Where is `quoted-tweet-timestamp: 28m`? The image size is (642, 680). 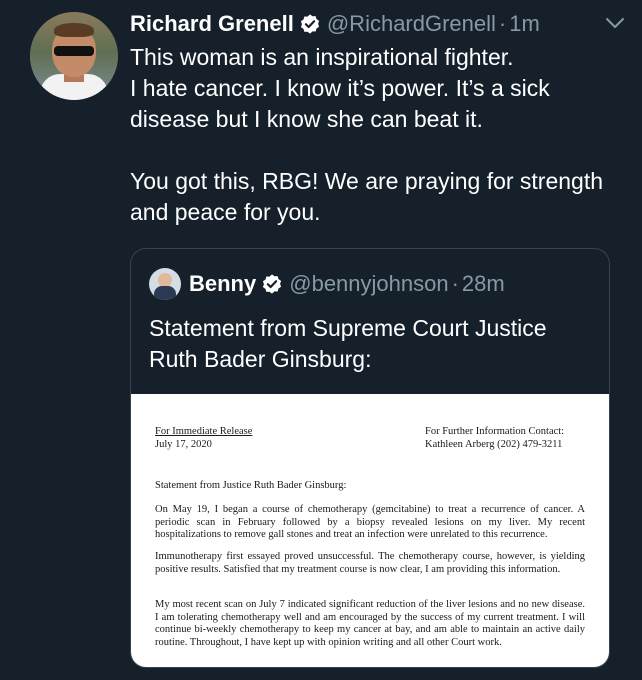 quoted-tweet-timestamp: 28m is located at coordinates (483, 283).